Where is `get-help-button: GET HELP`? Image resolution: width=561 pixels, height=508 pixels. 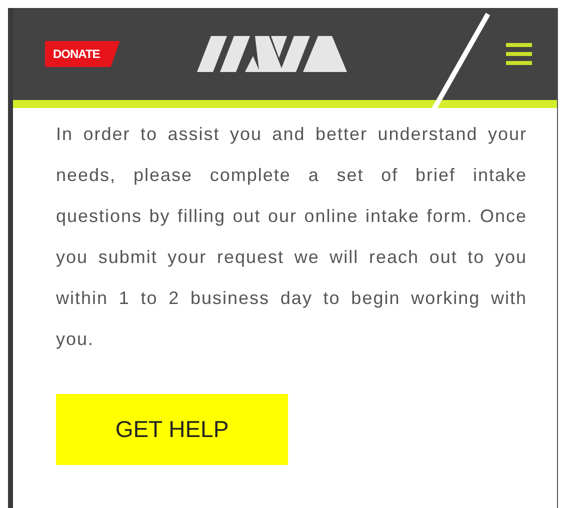 get-help-button: GET HELP is located at coordinates (172, 429).